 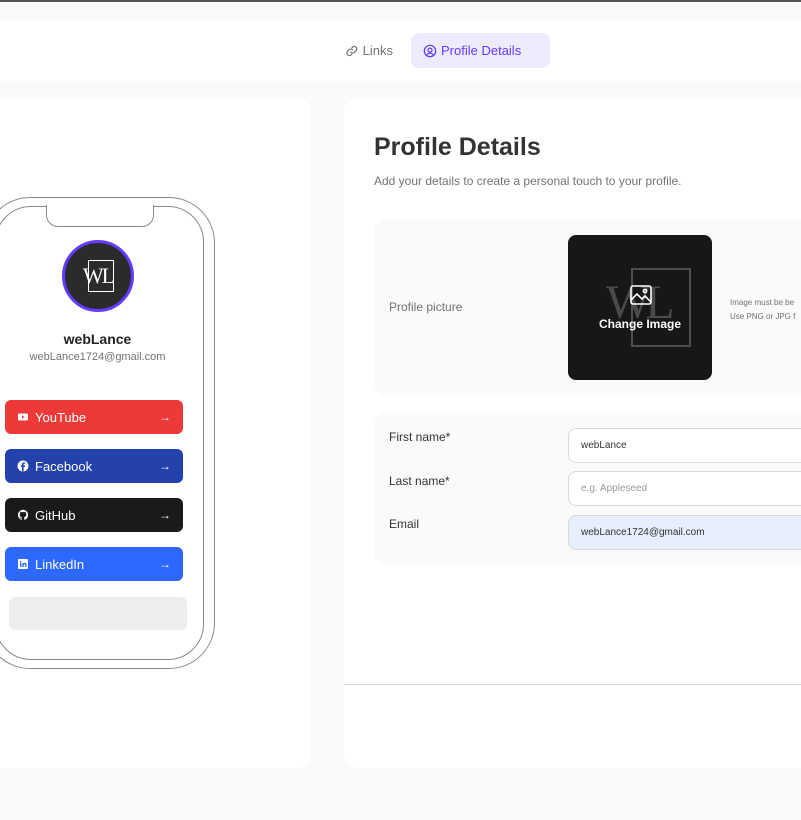 I want to click on user-circle-icon, so click(x=430, y=50).